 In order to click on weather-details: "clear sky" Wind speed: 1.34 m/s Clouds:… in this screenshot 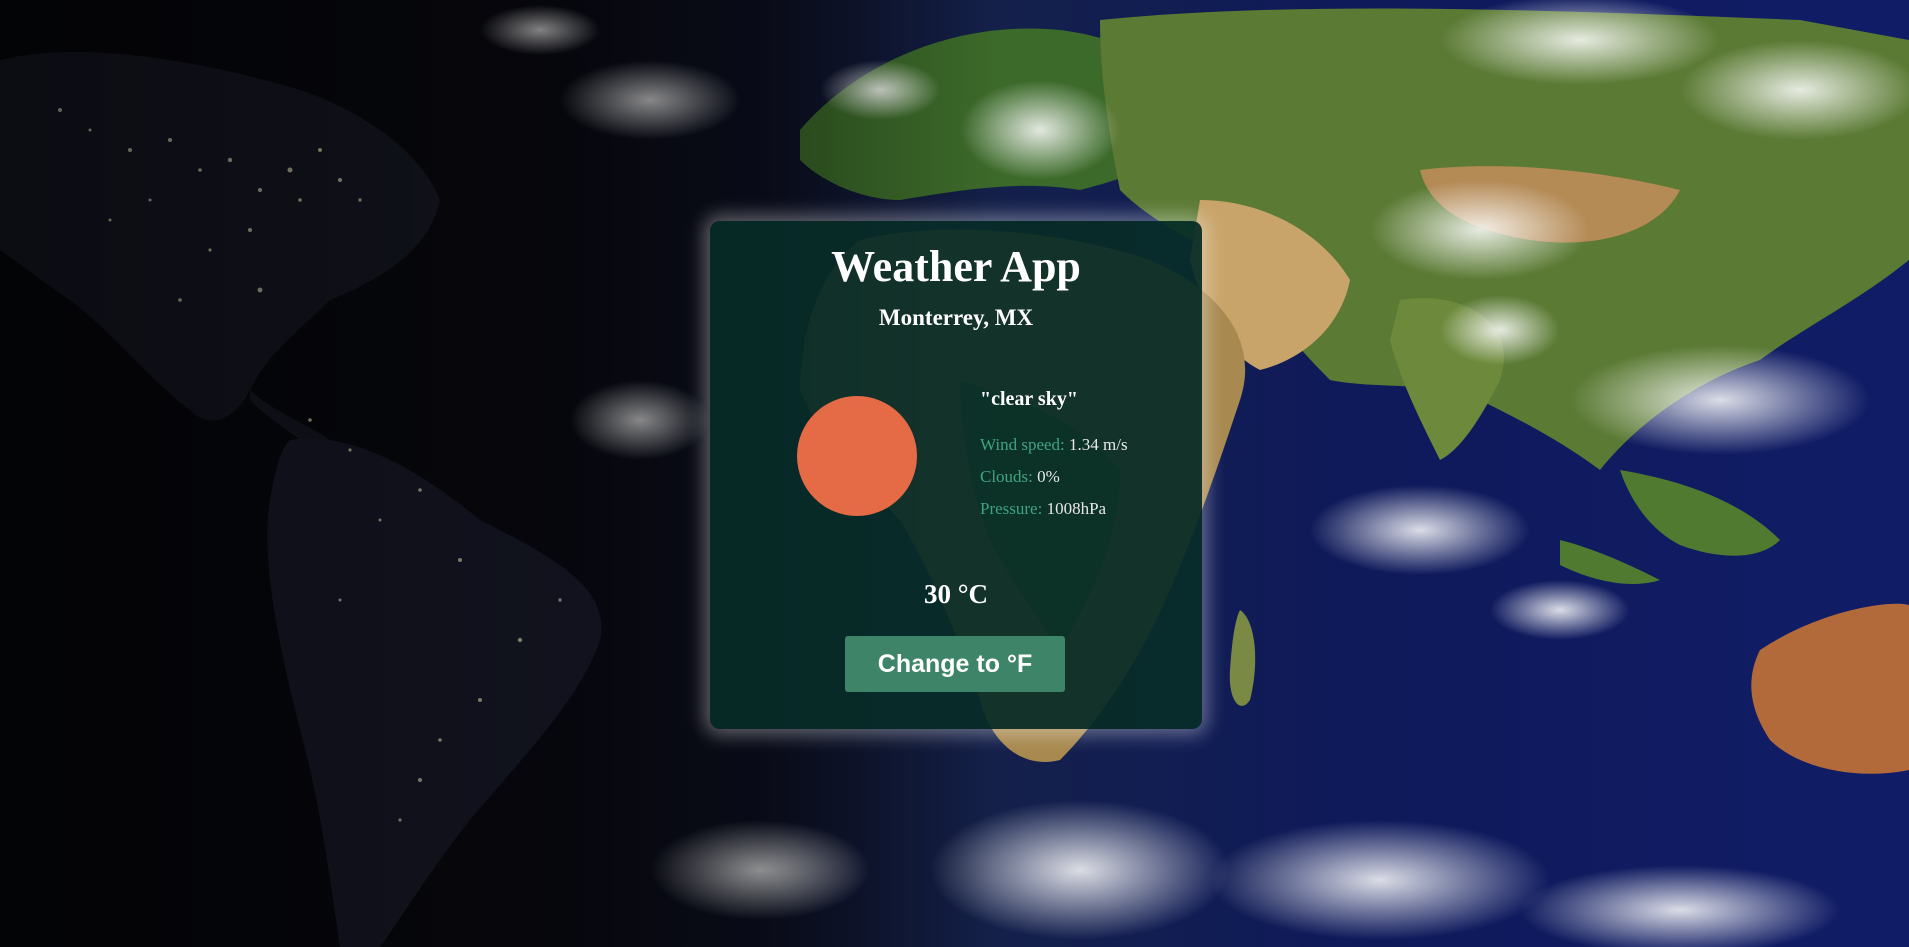, I will do `click(1085, 460)`.